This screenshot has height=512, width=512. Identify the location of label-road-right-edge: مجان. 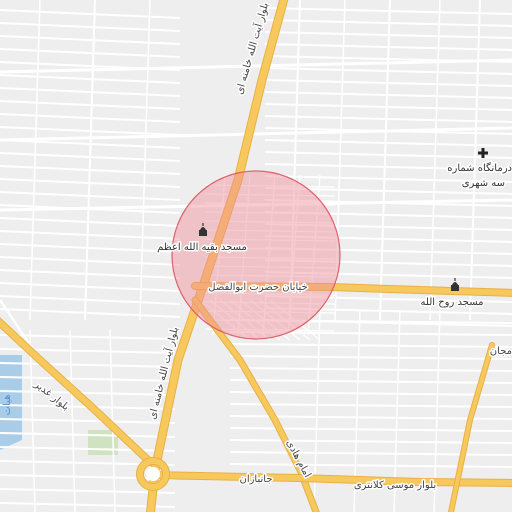
(501, 351).